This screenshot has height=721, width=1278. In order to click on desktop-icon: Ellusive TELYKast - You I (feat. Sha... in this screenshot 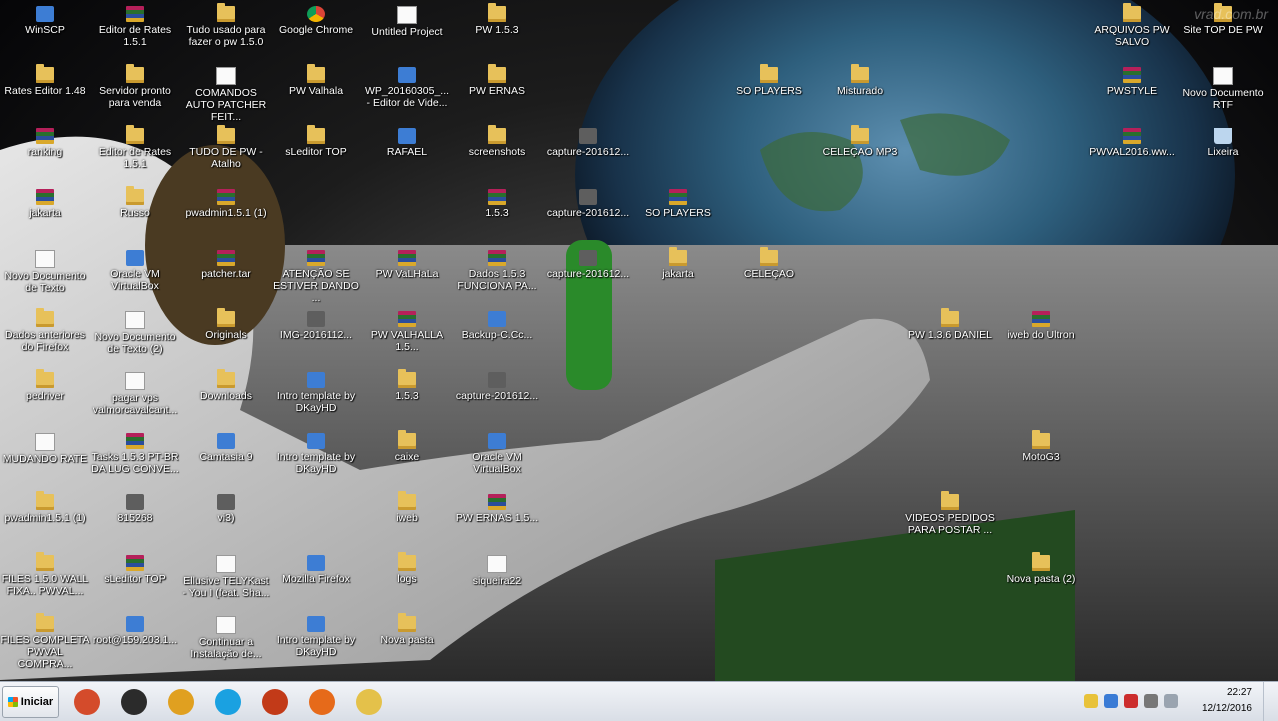, I will do `click(226, 574)`.